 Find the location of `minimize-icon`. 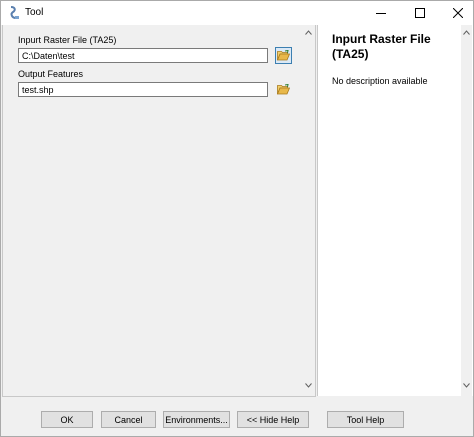

minimize-icon is located at coordinates (381, 13).